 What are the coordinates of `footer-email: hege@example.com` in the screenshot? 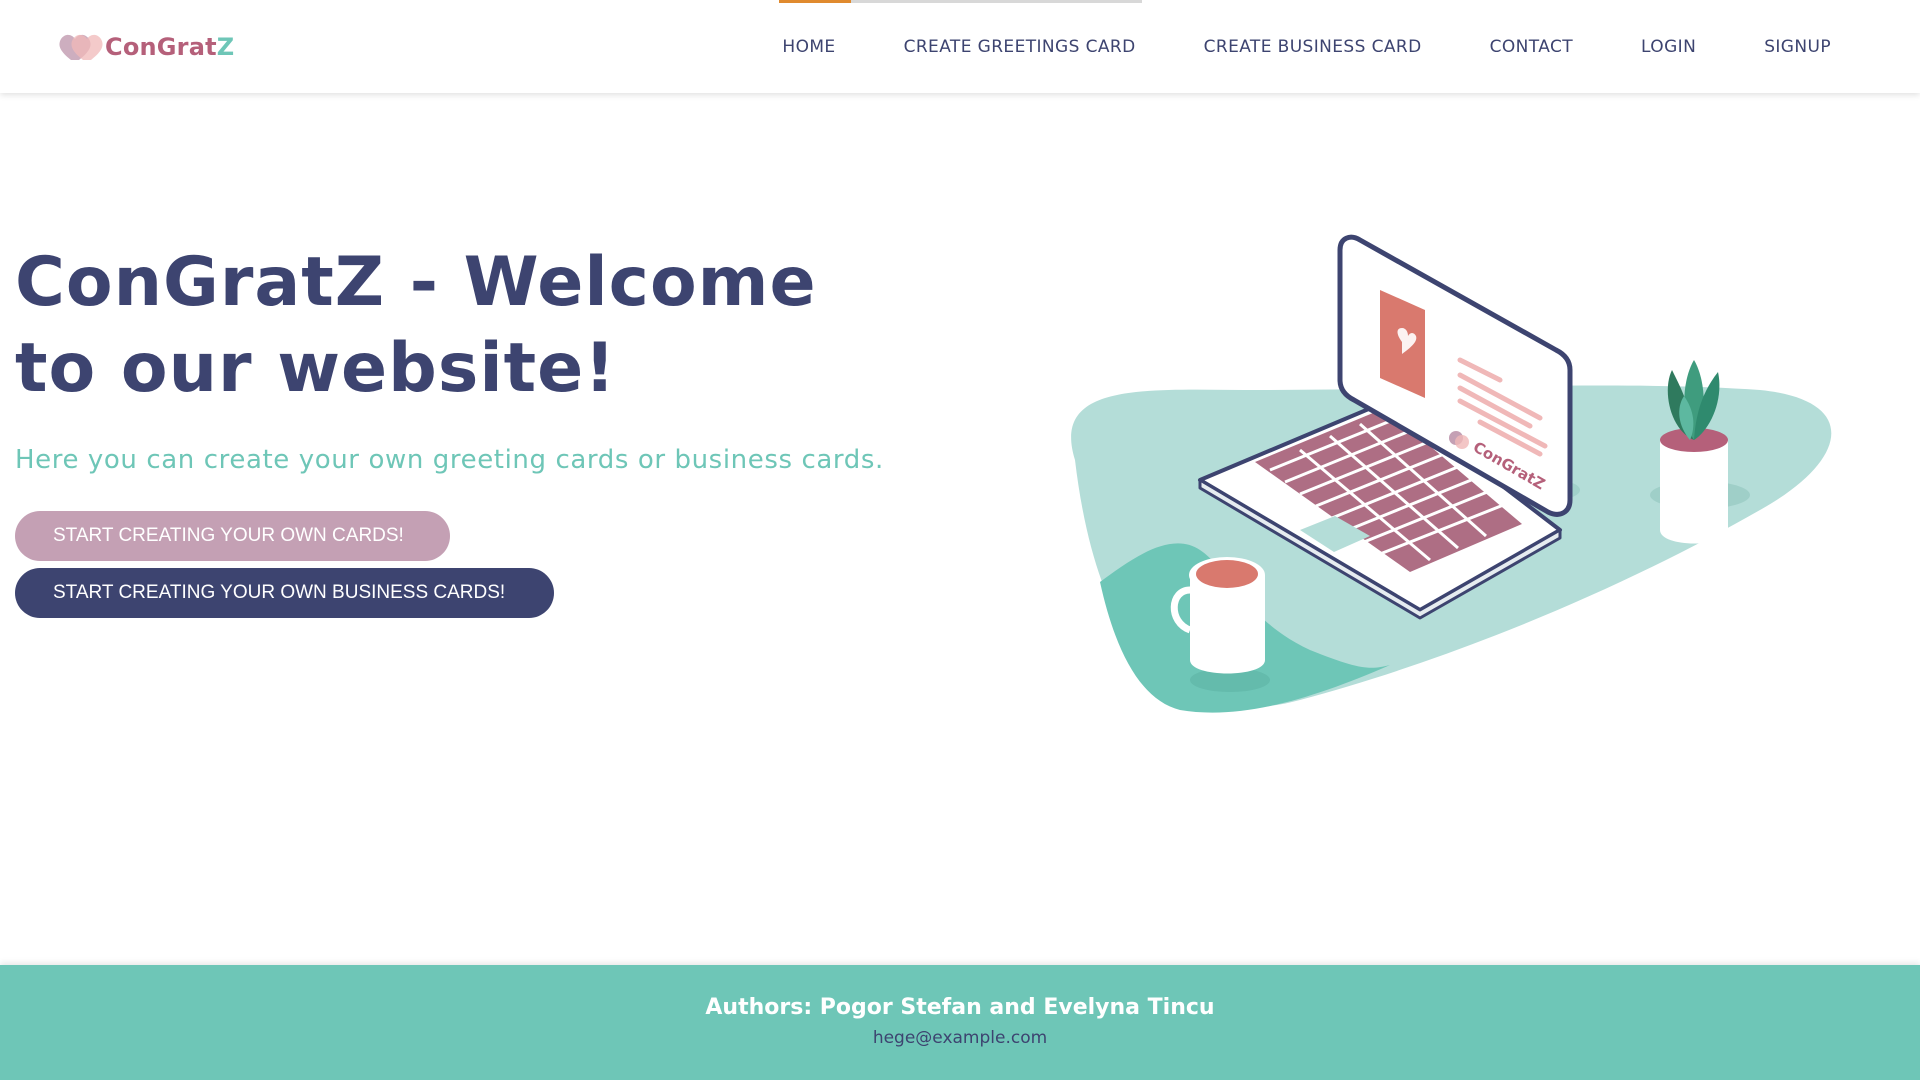 It's located at (960, 1038).